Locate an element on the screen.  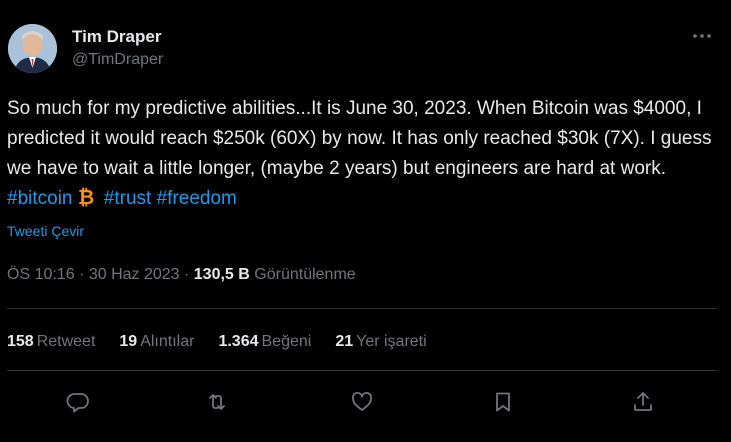
more-options-button is located at coordinates (702, 36).